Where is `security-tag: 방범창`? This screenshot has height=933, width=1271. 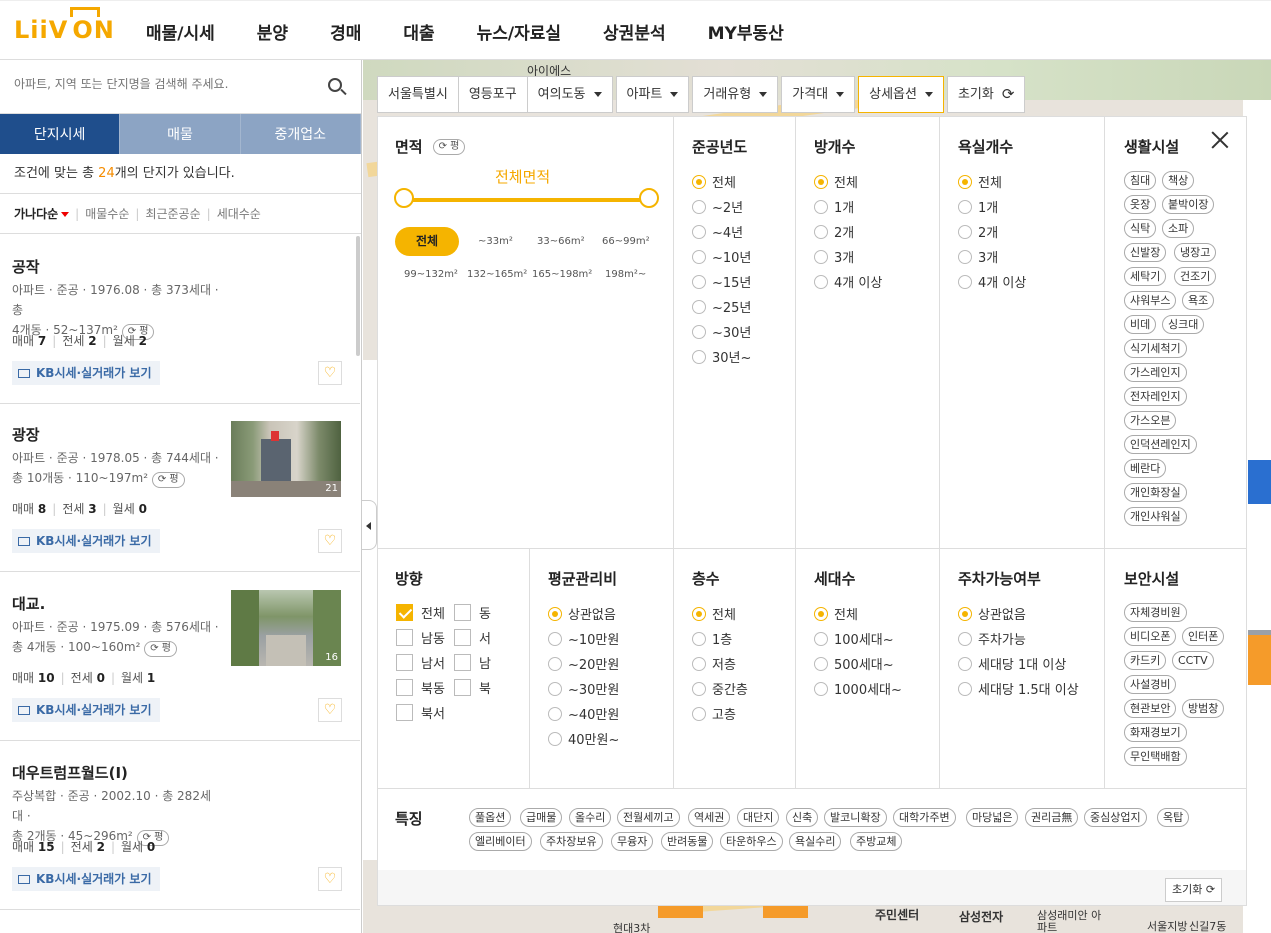
security-tag: 방범창 is located at coordinates (1203, 708).